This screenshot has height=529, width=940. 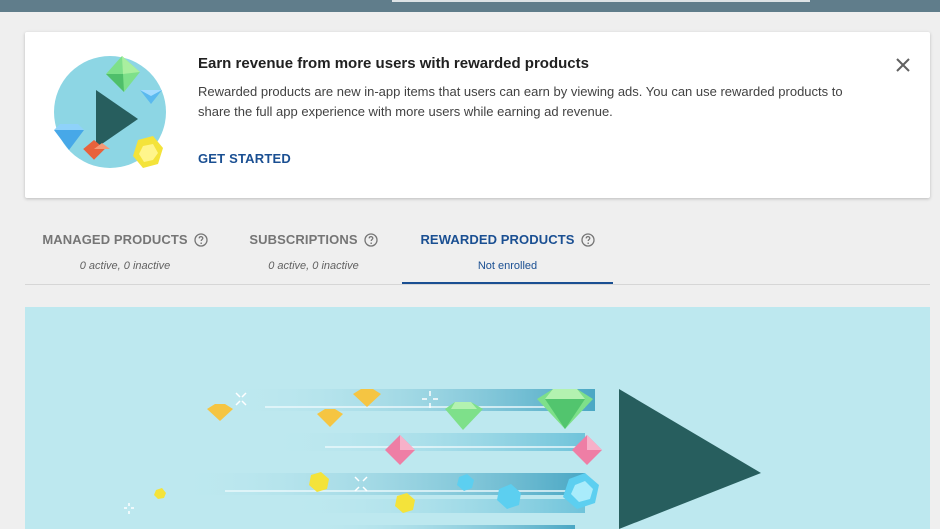 I want to click on tab-status: Not enrolled, so click(x=507, y=266).